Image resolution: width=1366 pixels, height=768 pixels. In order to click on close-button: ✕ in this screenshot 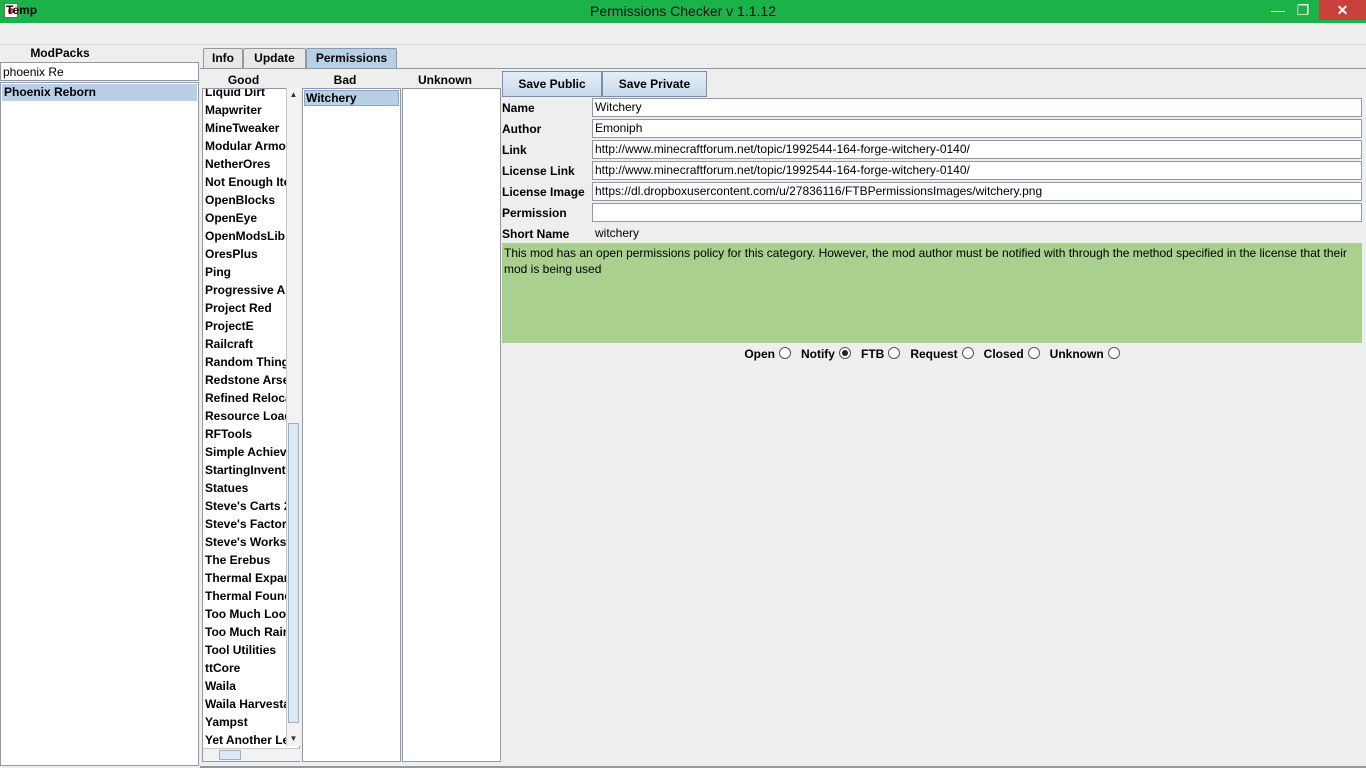, I will do `click(1342, 10)`.